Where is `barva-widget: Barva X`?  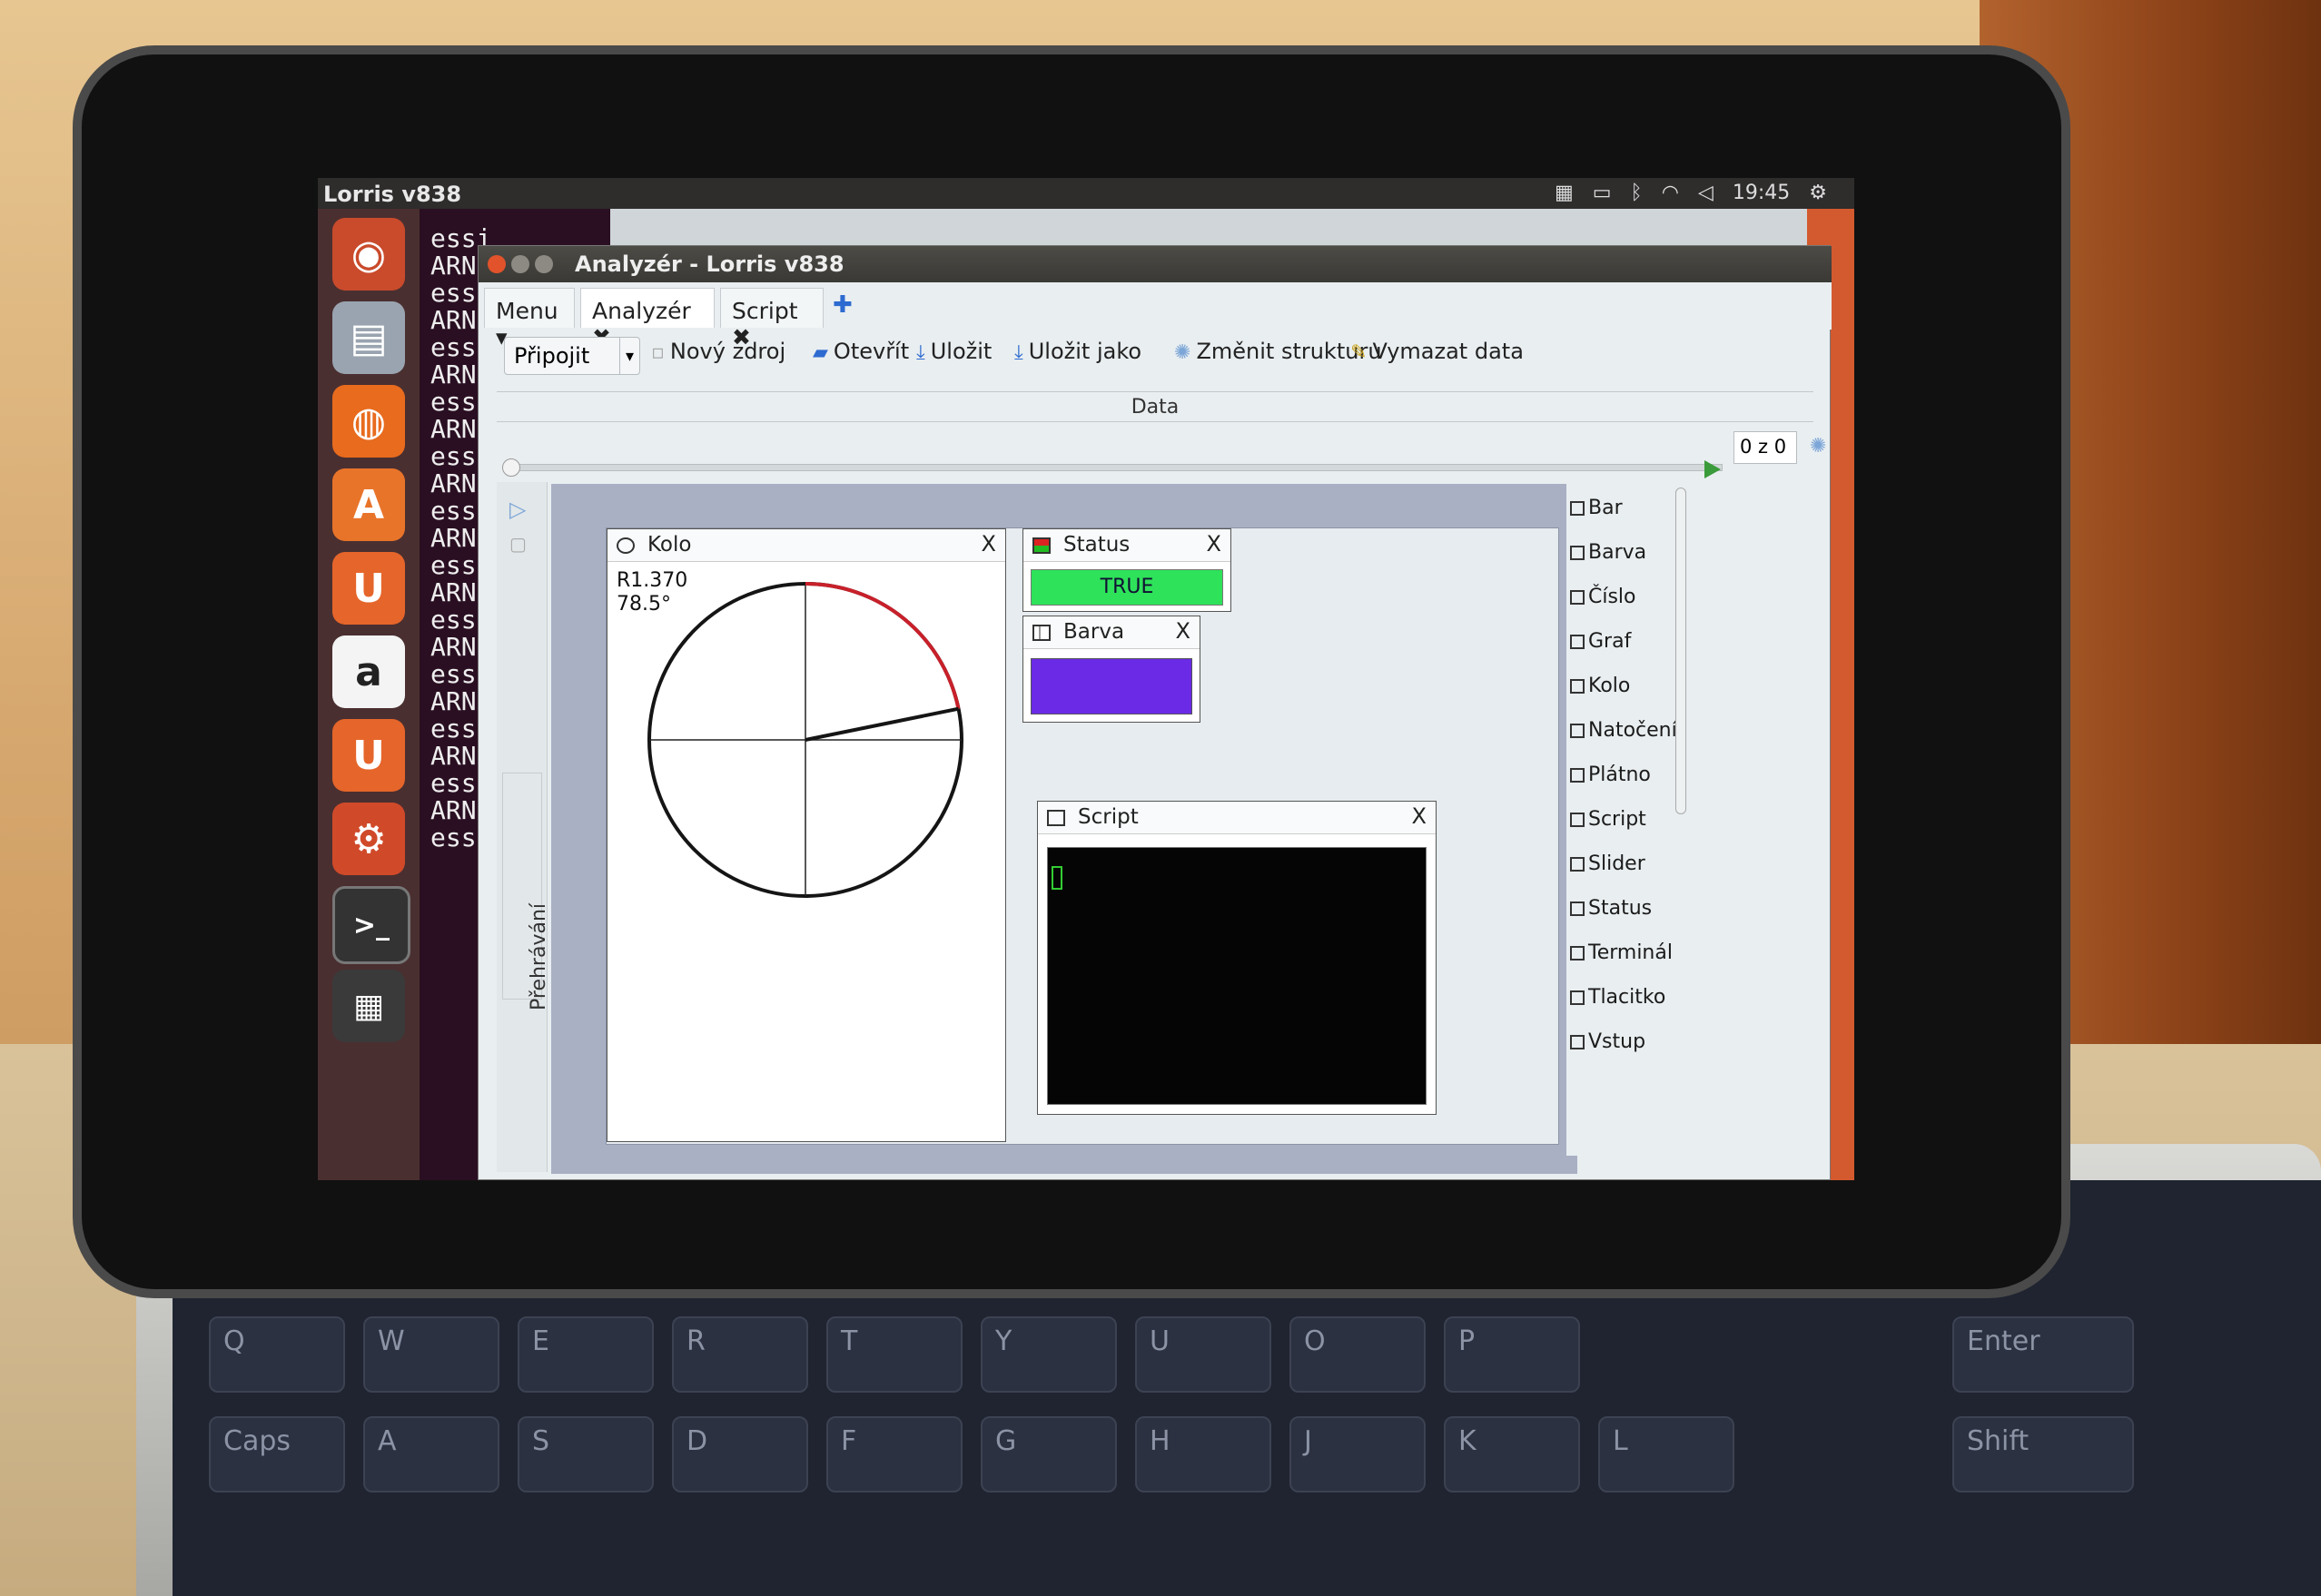
barva-widget: Barva X is located at coordinates (1111, 669).